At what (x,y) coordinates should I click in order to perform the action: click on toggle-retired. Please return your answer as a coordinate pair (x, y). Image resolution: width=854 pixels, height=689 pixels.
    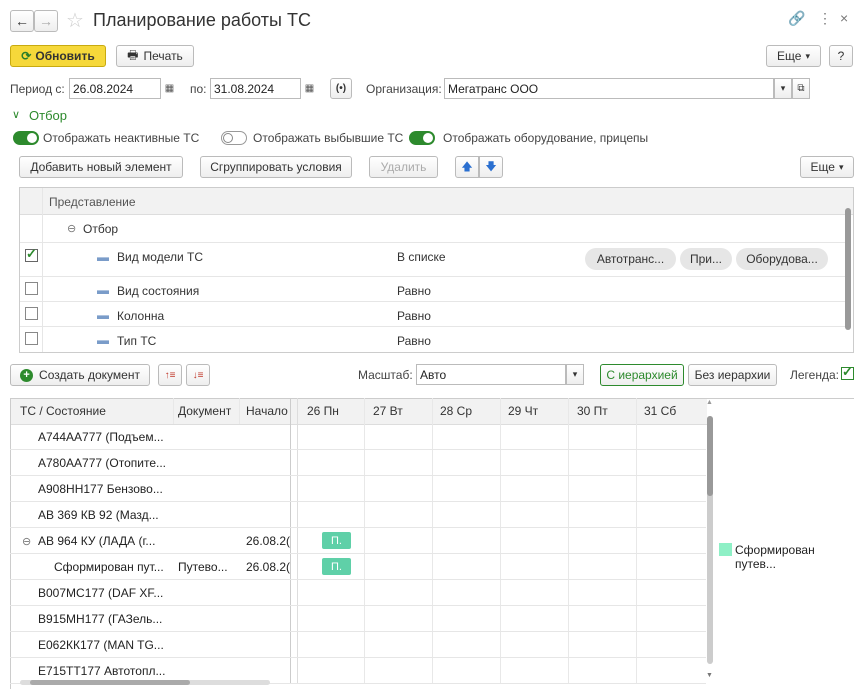
    Looking at the image, I should click on (234, 138).